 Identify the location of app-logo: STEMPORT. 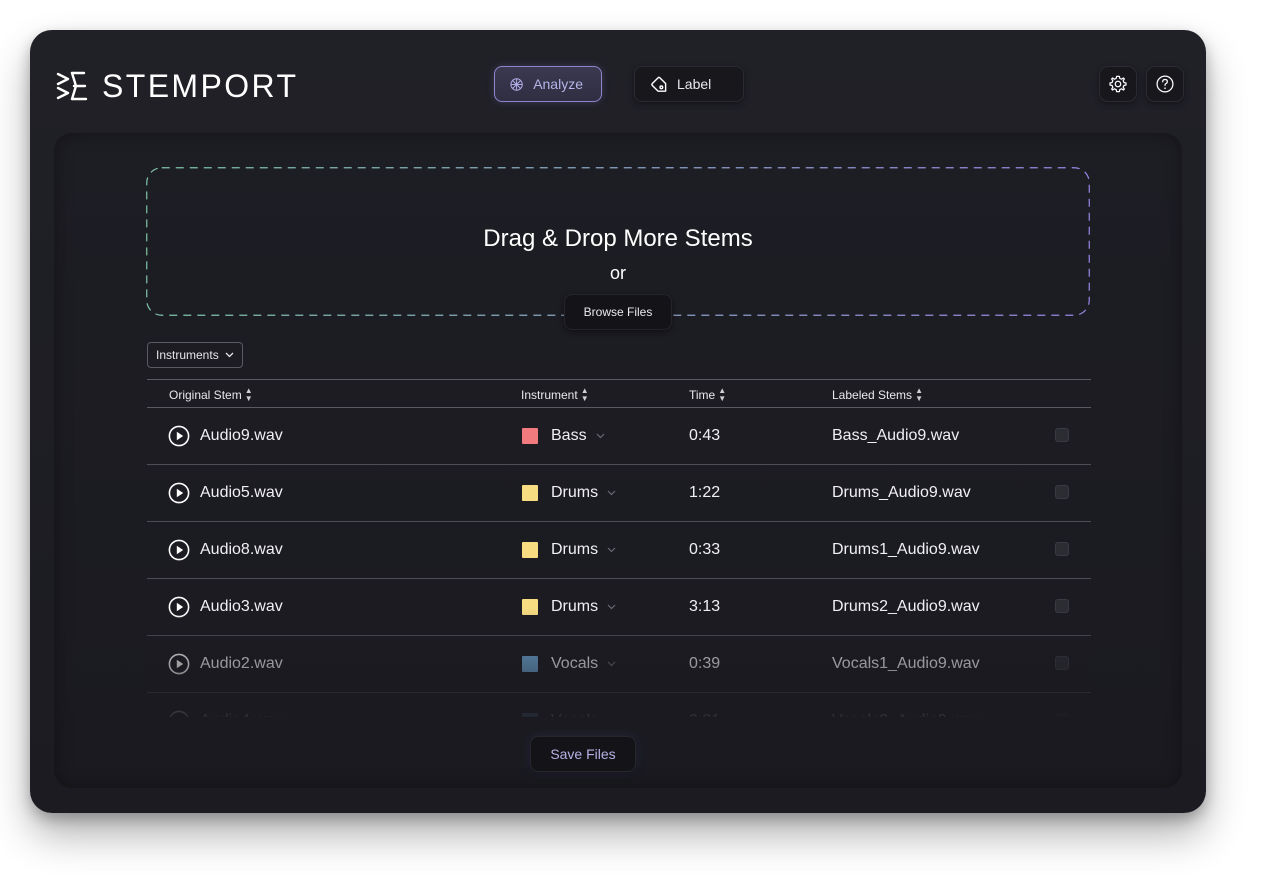
(176, 86).